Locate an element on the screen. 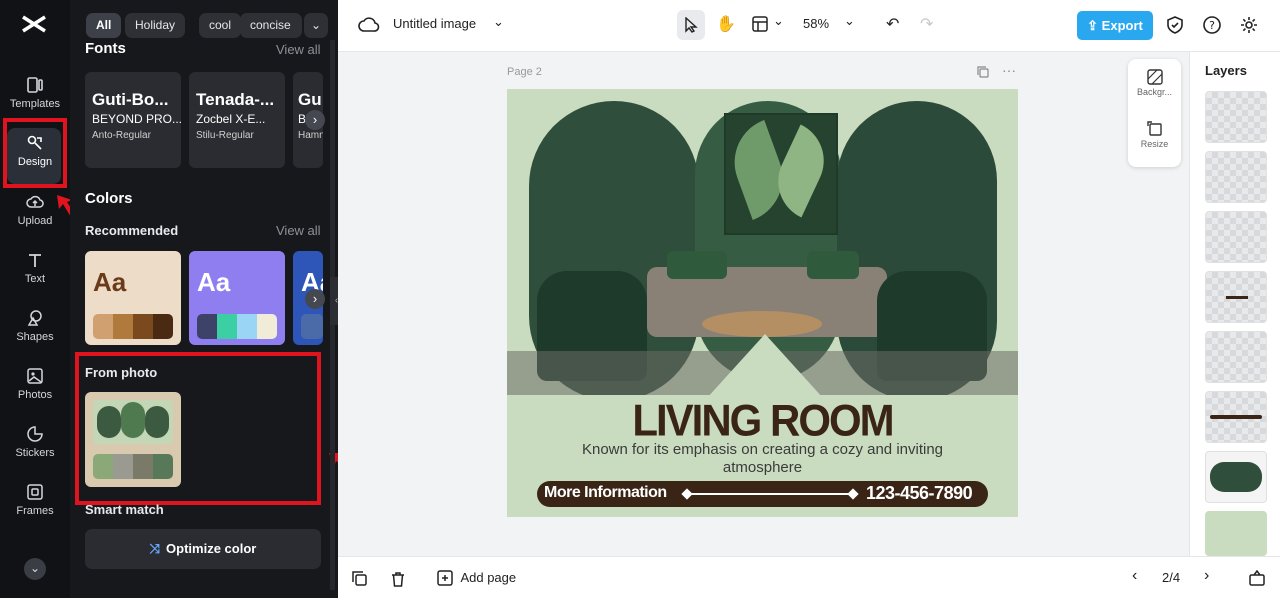  text-icon is located at coordinates (35, 260).